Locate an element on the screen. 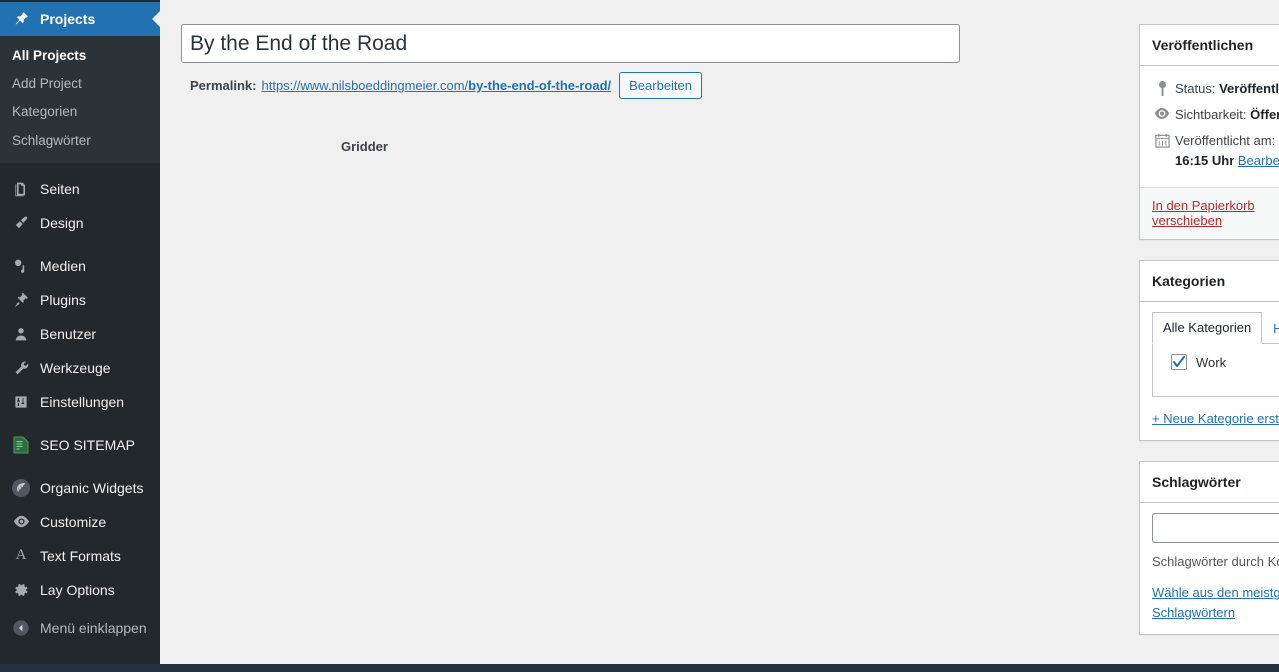 The image size is (1279, 672). sidebar-item-benutzer: Benutzer is located at coordinates (80, 334).